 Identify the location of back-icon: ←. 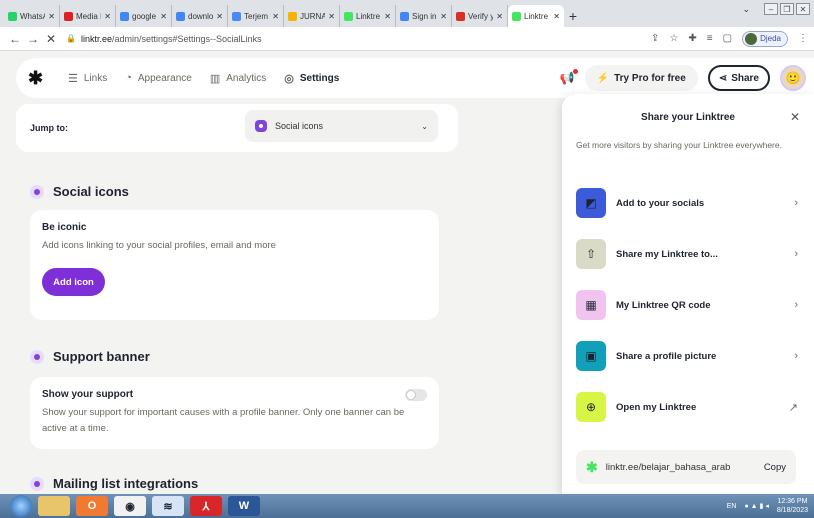
(15, 39).